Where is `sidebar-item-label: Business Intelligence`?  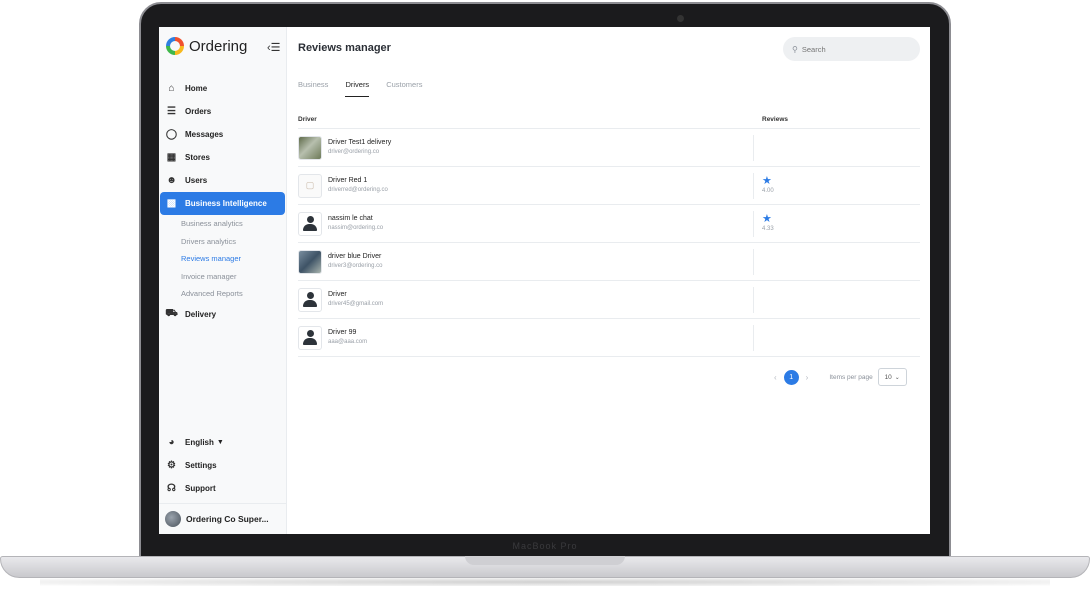
sidebar-item-label: Business Intelligence is located at coordinates (226, 203).